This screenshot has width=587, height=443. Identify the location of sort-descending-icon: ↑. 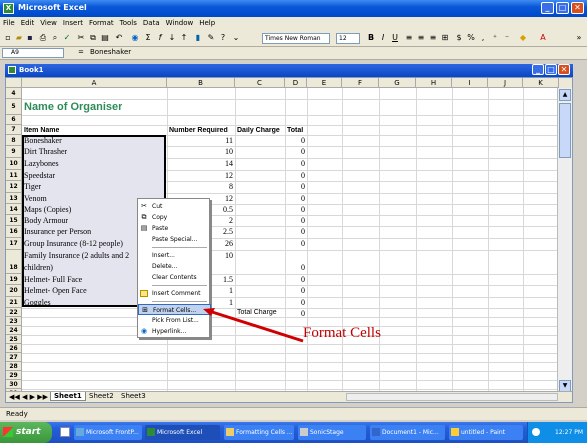
(184, 38).